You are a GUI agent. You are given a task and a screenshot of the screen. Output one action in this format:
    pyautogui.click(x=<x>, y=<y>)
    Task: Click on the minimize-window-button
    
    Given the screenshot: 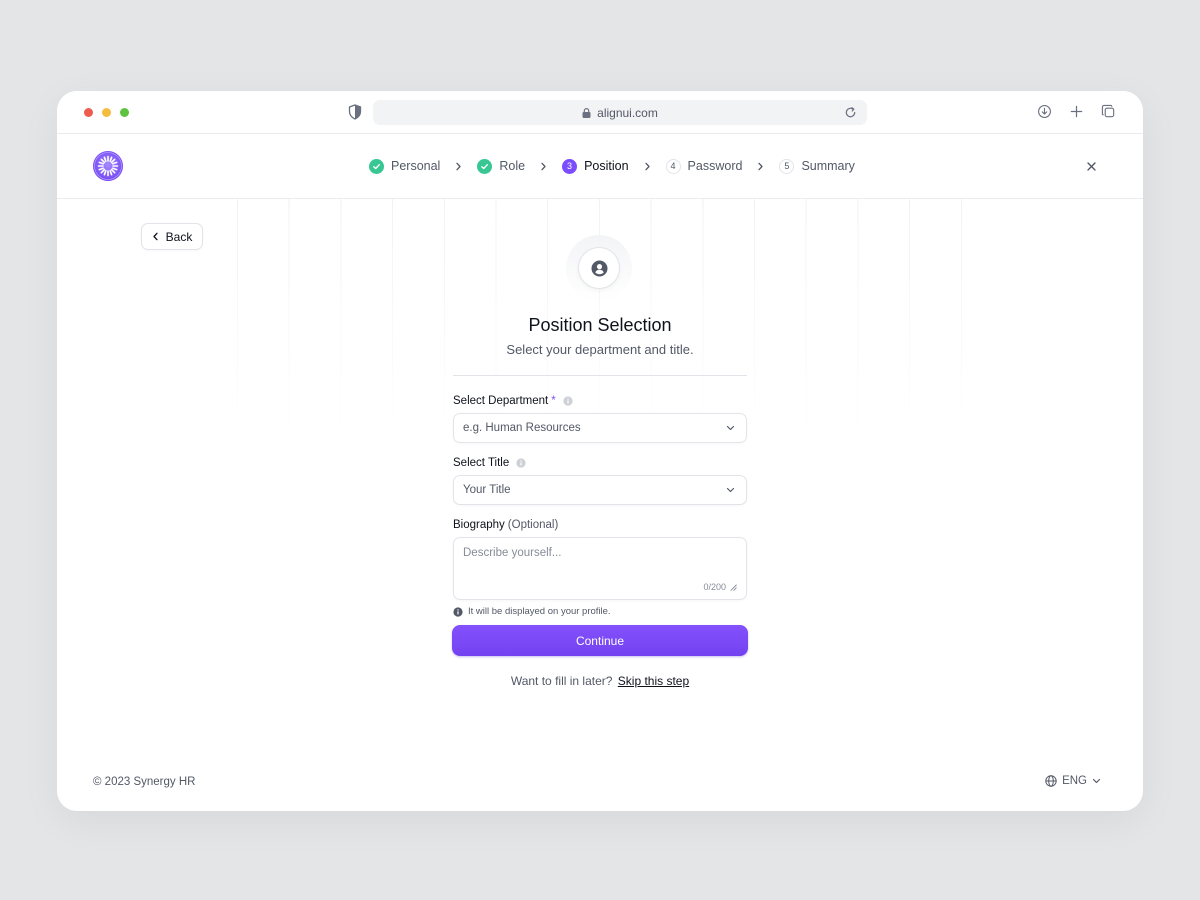 What is the action you would take?
    pyautogui.click(x=106, y=112)
    